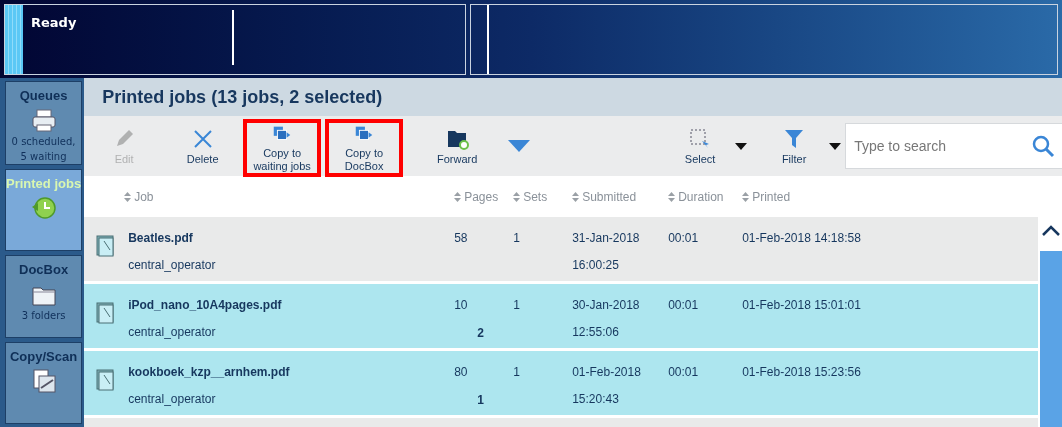 This screenshot has width=1062, height=427. I want to click on table-row: Beatles.pdf central_operator 58 1 31-Jan-2018 16:00:25 00:01 01-Feb-2018 14:18:58, so click(561, 249).